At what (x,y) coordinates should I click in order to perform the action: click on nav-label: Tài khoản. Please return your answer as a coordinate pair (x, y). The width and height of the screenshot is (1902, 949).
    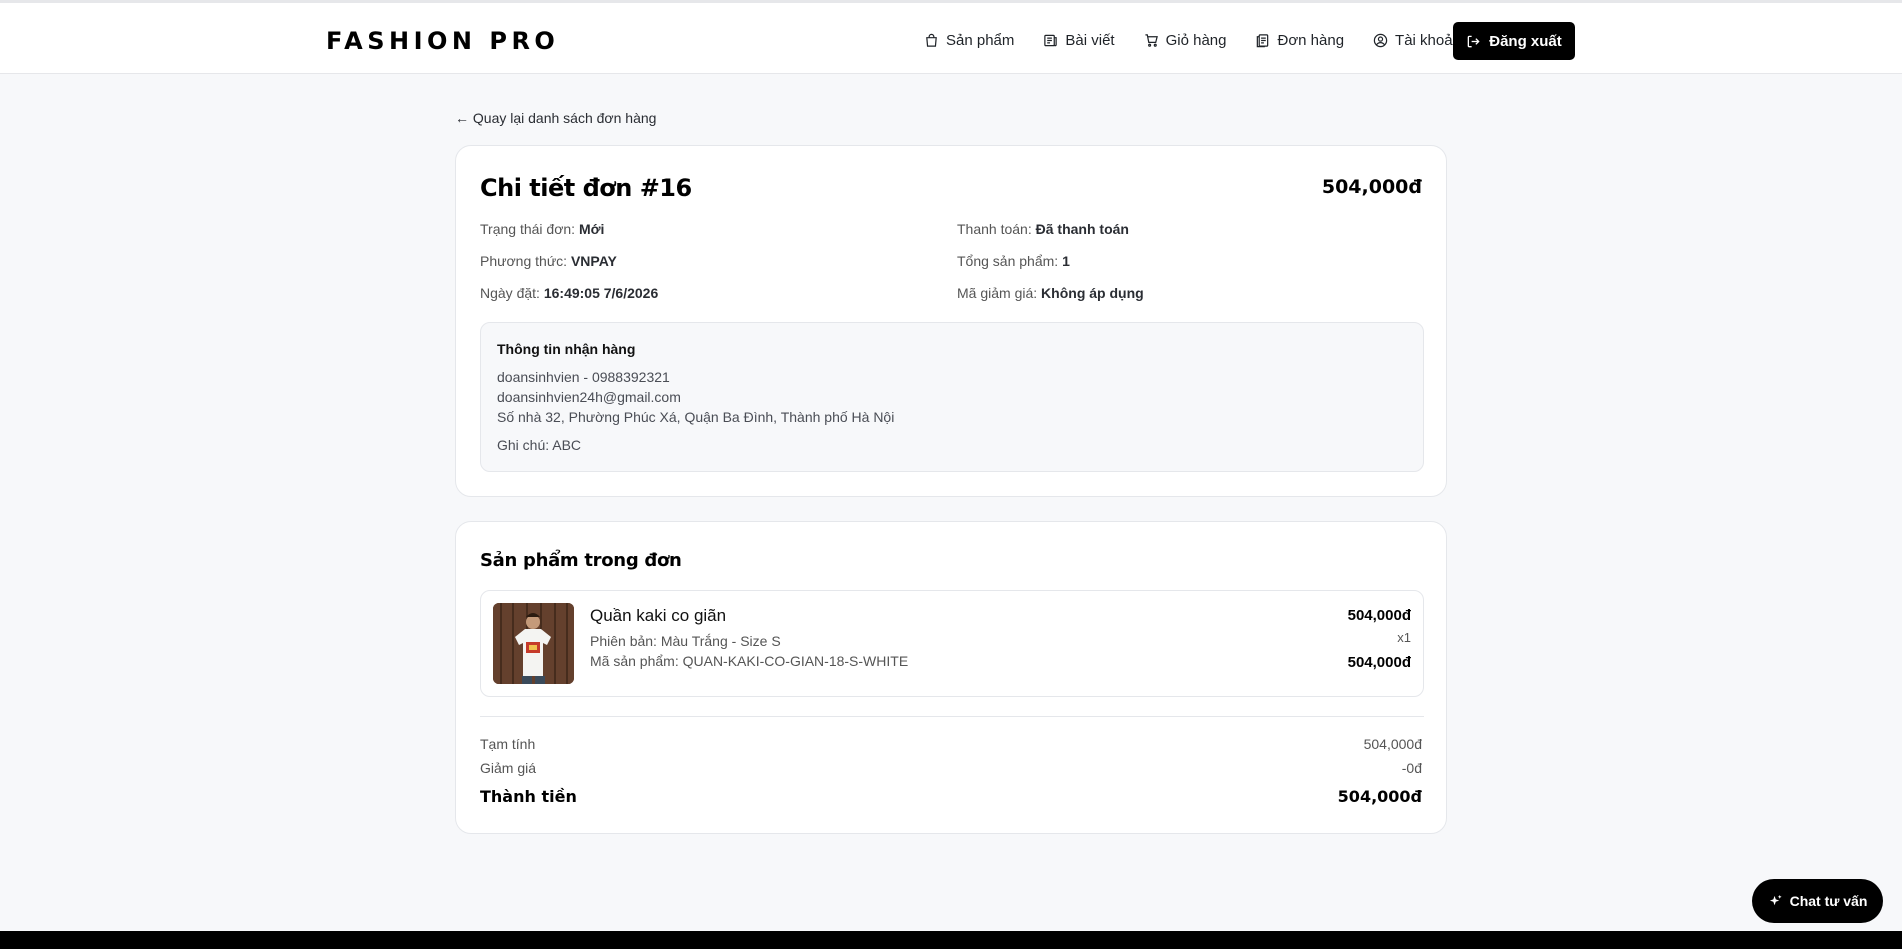
    Looking at the image, I should click on (1428, 40).